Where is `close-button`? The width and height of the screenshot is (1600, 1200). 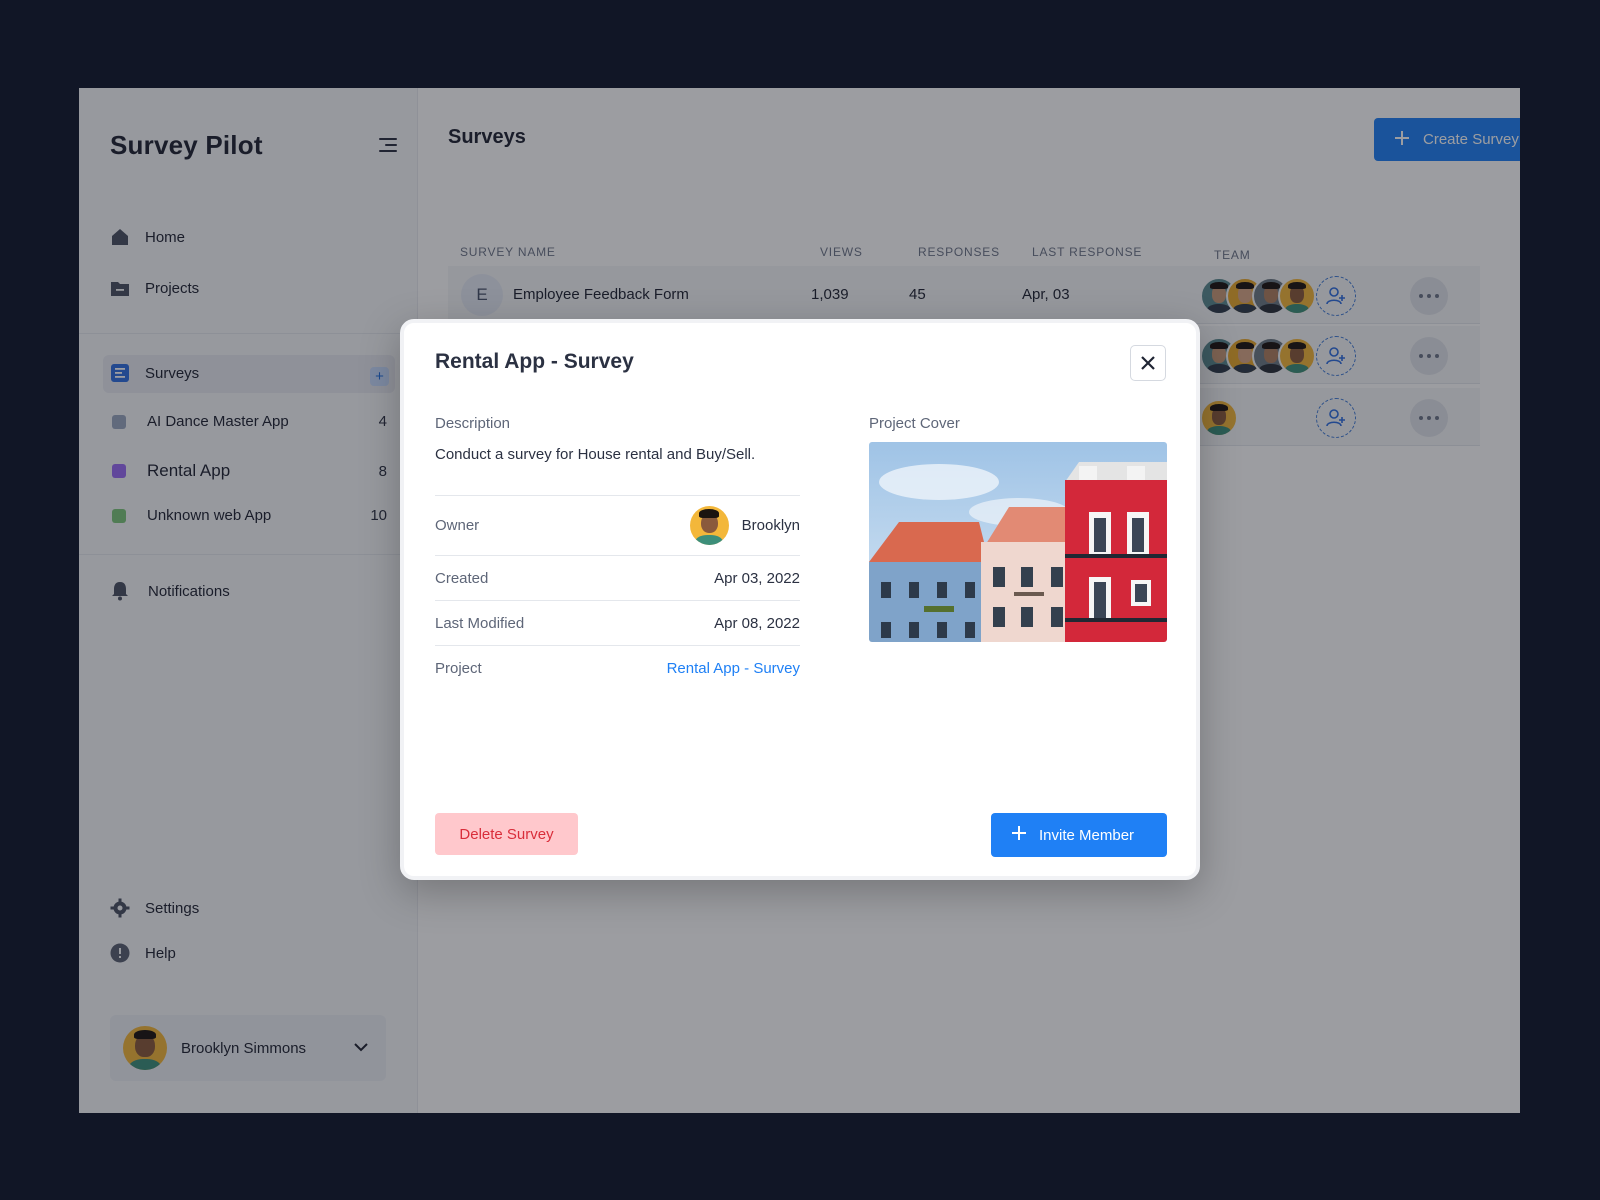 close-button is located at coordinates (1148, 363).